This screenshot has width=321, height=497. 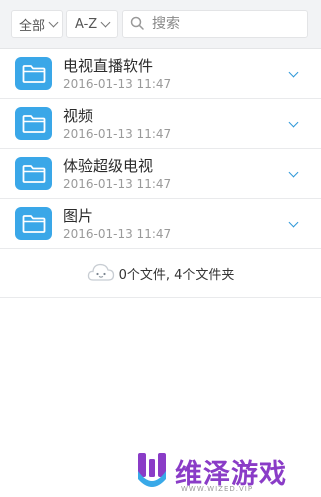 I want to click on sort-dropdown: A-Z, so click(x=92, y=24).